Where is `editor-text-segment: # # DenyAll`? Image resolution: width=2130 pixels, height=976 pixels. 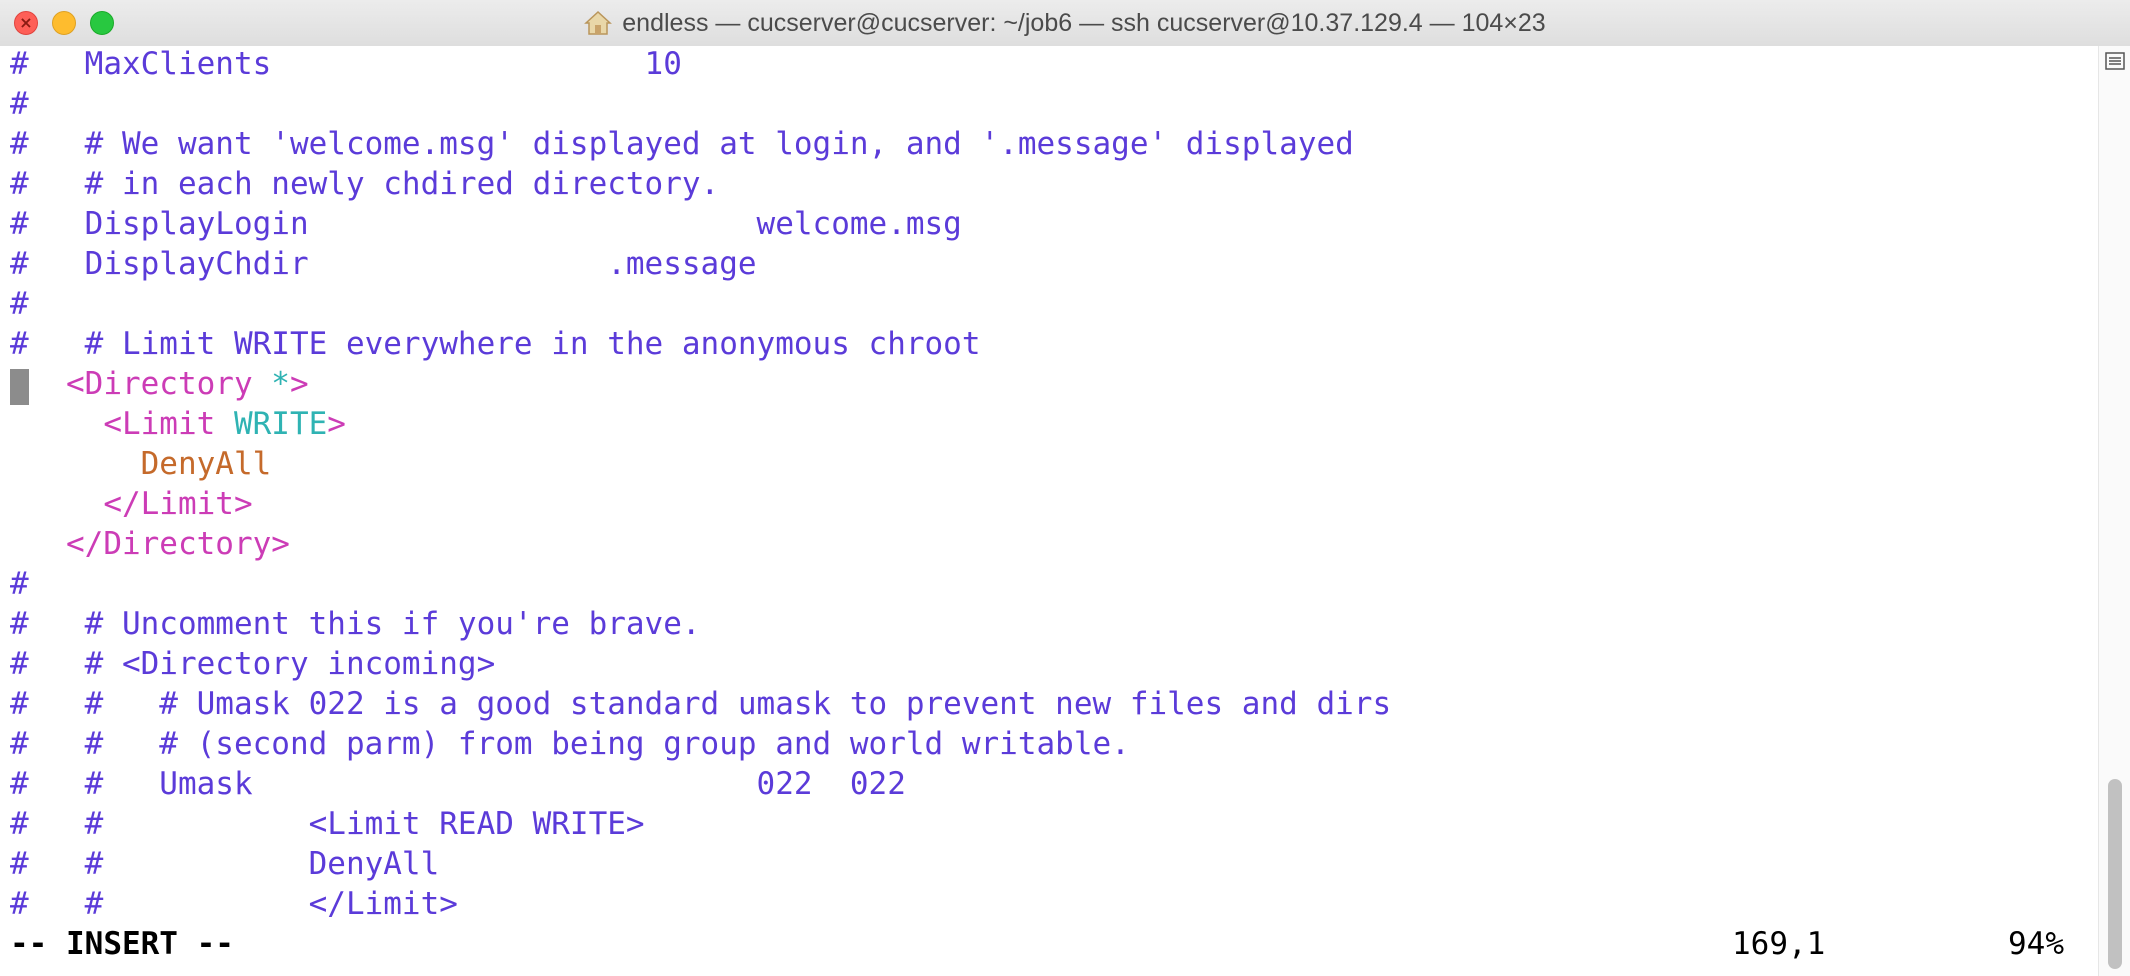 editor-text-segment: # # DenyAll is located at coordinates (225, 864).